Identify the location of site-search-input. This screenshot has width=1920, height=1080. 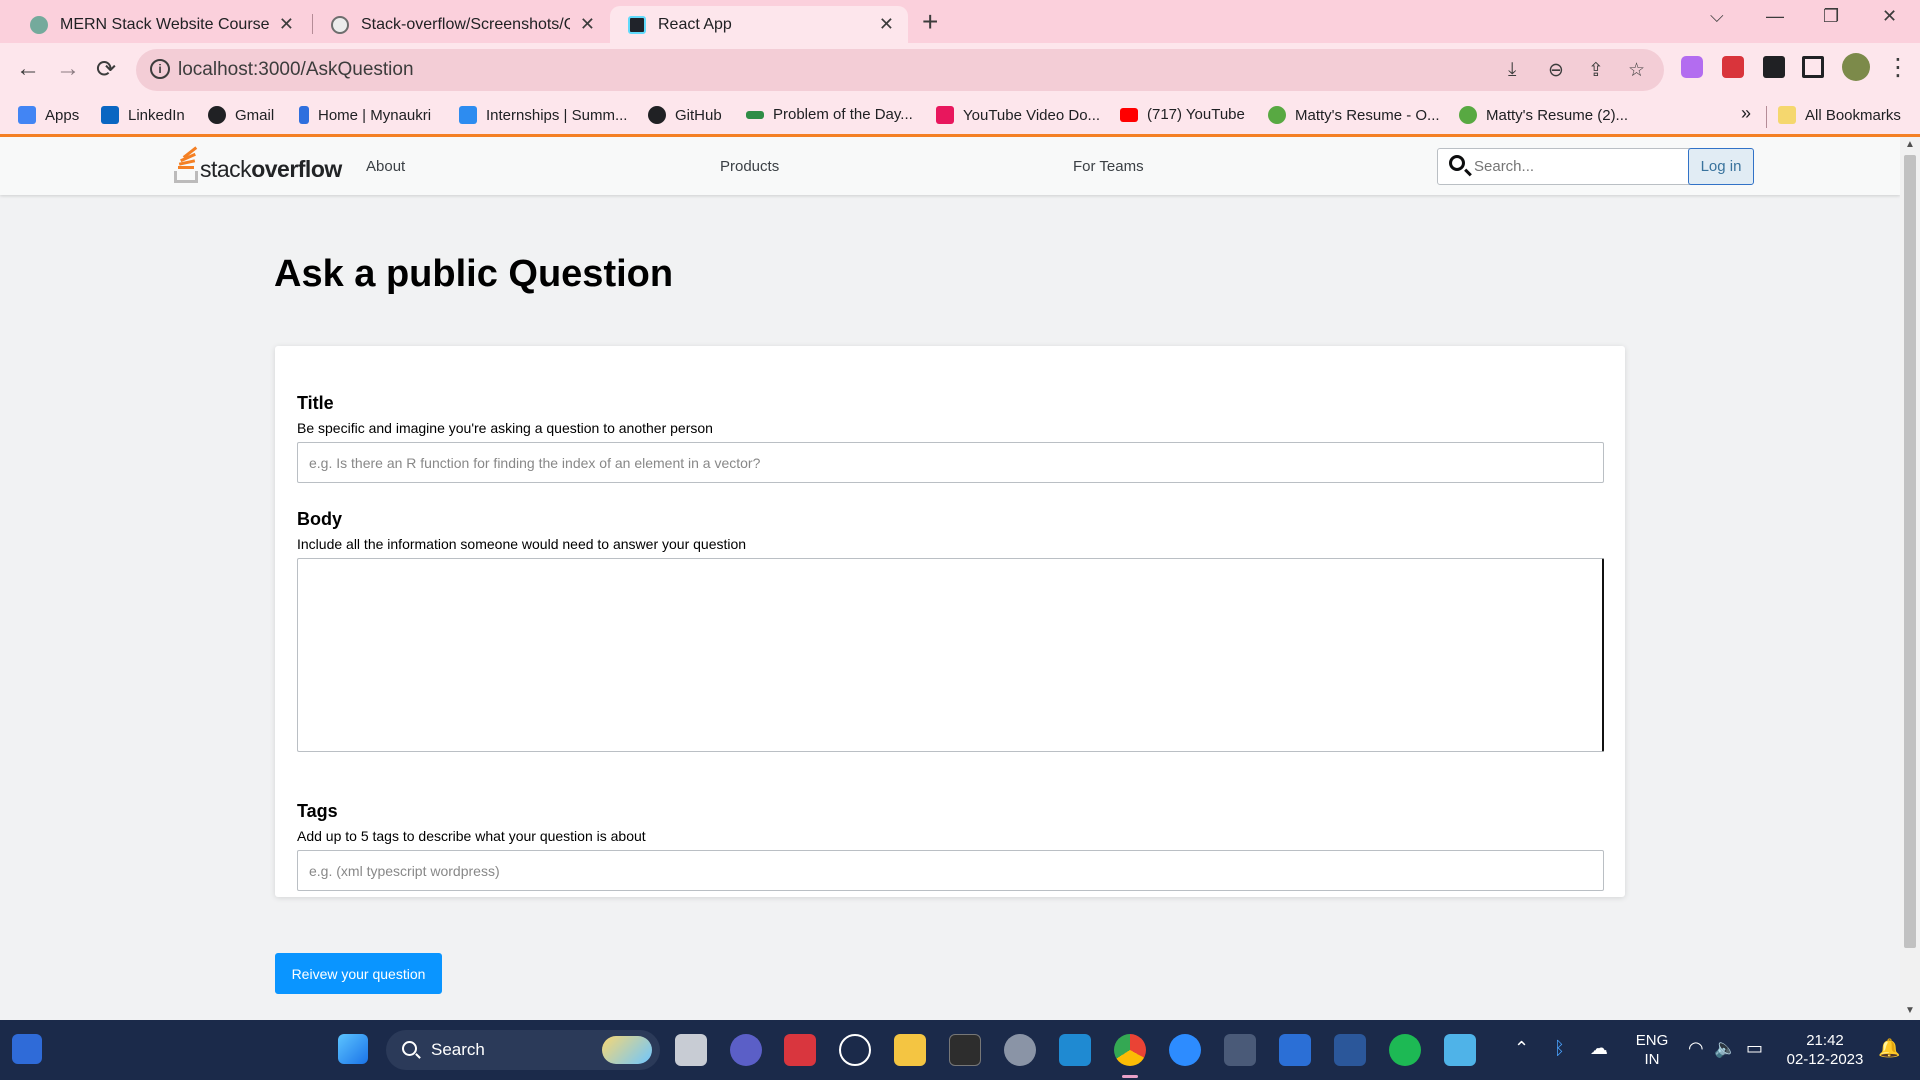
(1579, 166).